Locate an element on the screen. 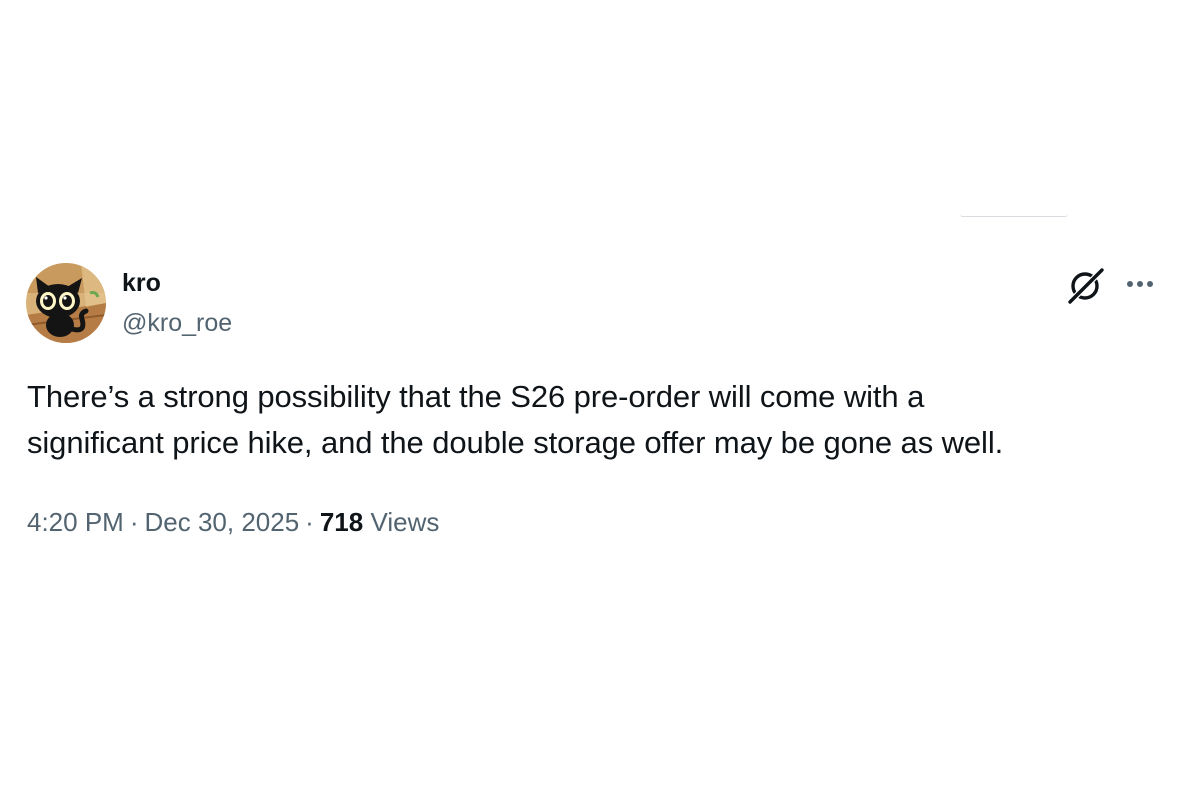  more-button is located at coordinates (1140, 284).